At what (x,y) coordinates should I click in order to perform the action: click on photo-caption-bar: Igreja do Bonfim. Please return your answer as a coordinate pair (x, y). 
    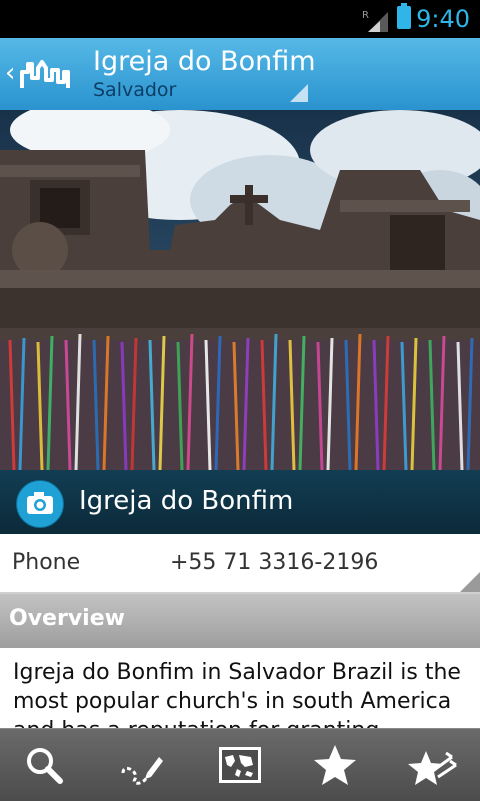
    Looking at the image, I should click on (240, 502).